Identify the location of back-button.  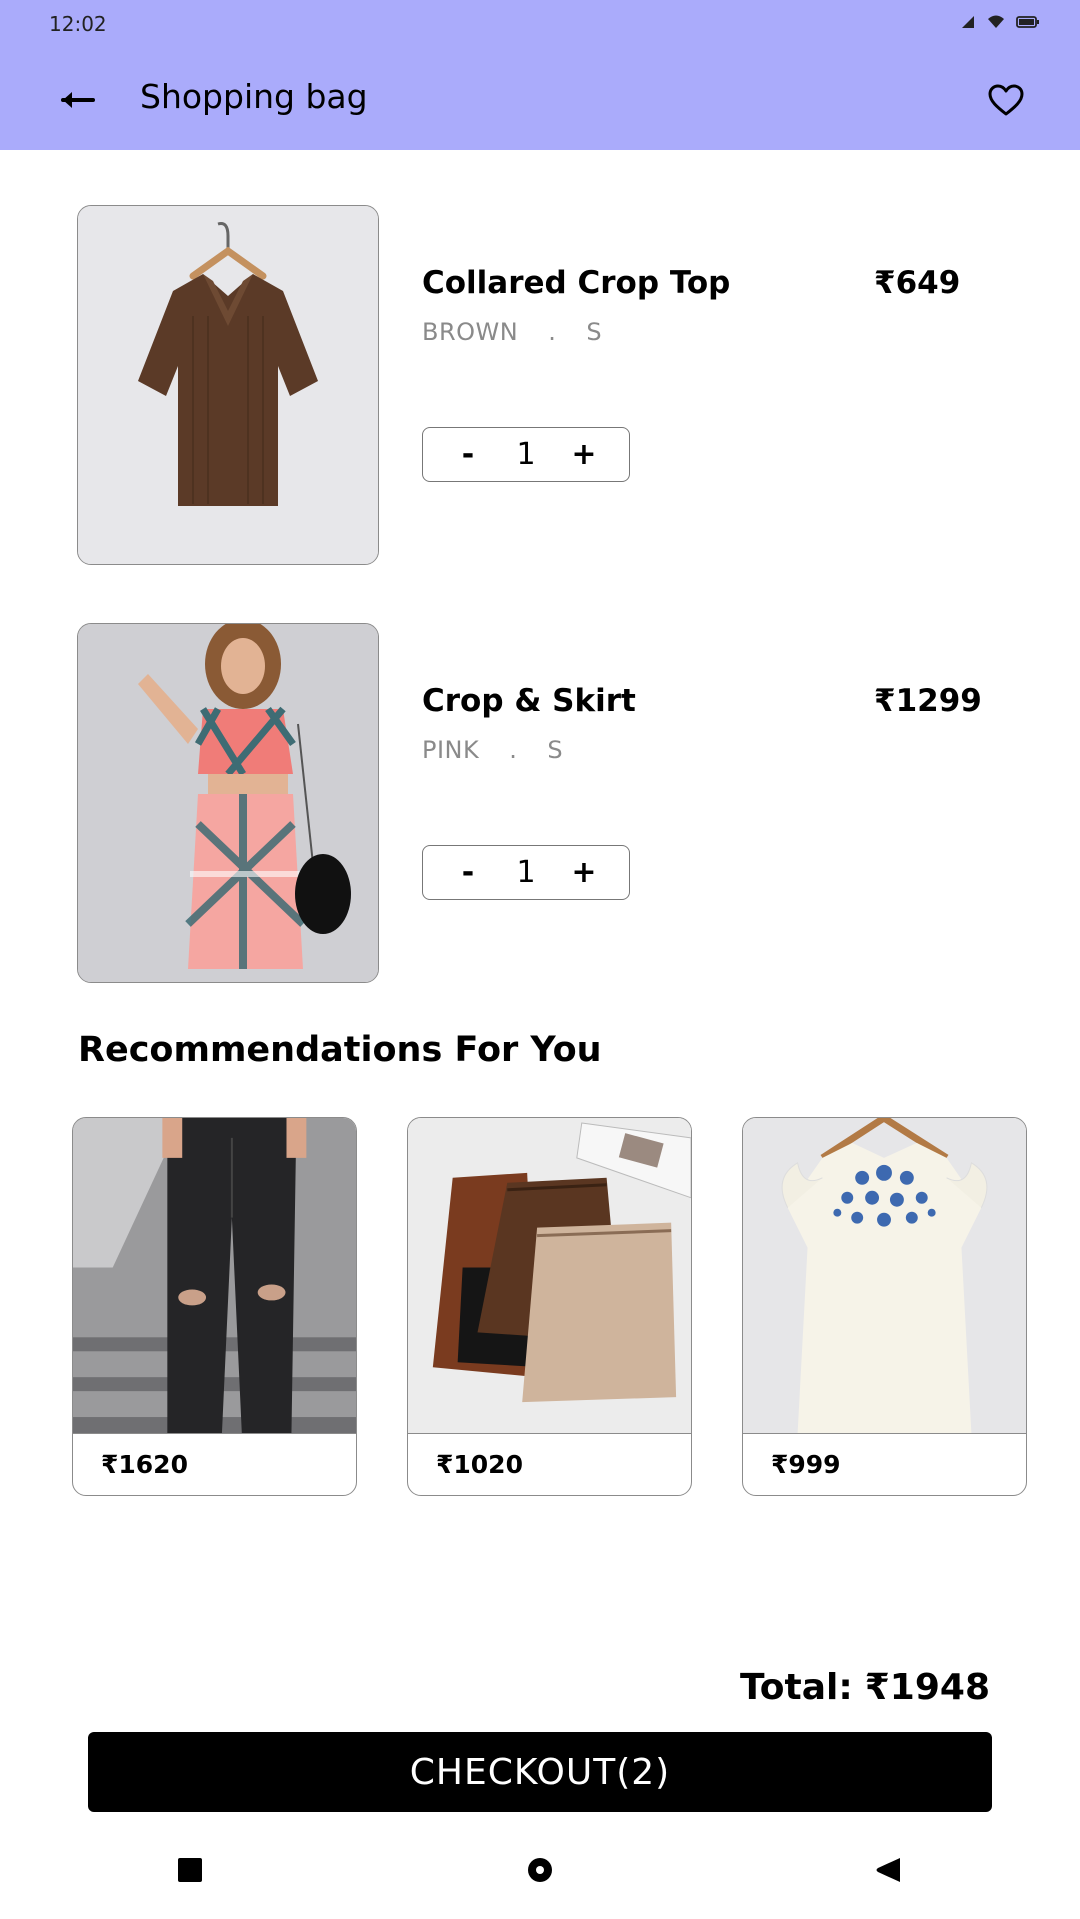
(78, 100).